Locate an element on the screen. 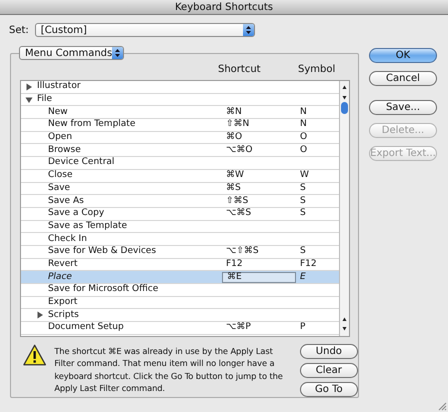  shortcut-row: Scripts is located at coordinates (180, 315).